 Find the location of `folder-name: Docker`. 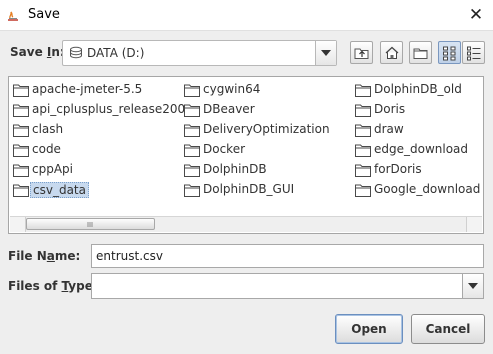

folder-name: Docker is located at coordinates (224, 149).